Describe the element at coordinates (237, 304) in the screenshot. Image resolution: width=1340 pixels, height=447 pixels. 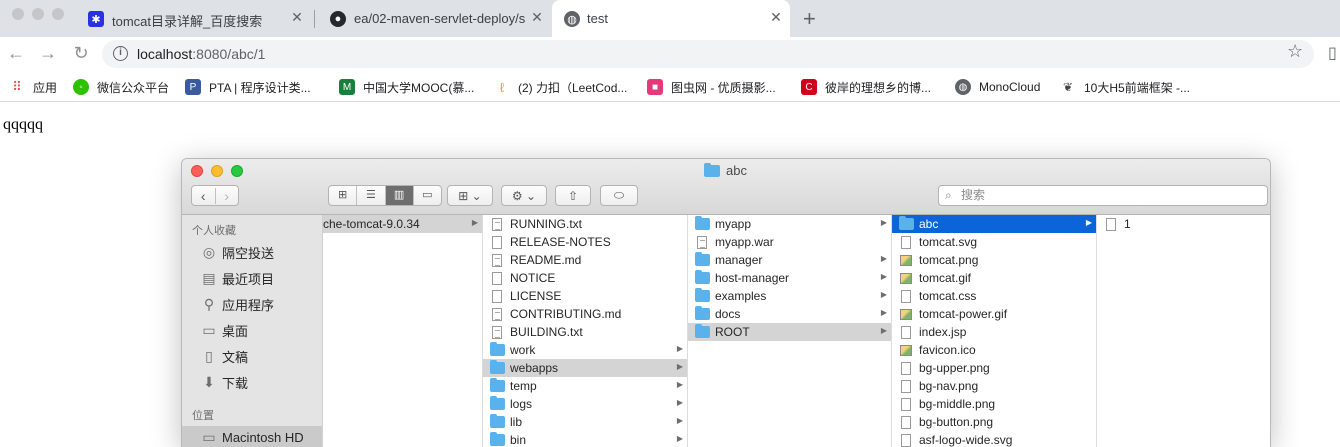
I see `sidebar-item-applications: ⚲ 应用程序` at that location.